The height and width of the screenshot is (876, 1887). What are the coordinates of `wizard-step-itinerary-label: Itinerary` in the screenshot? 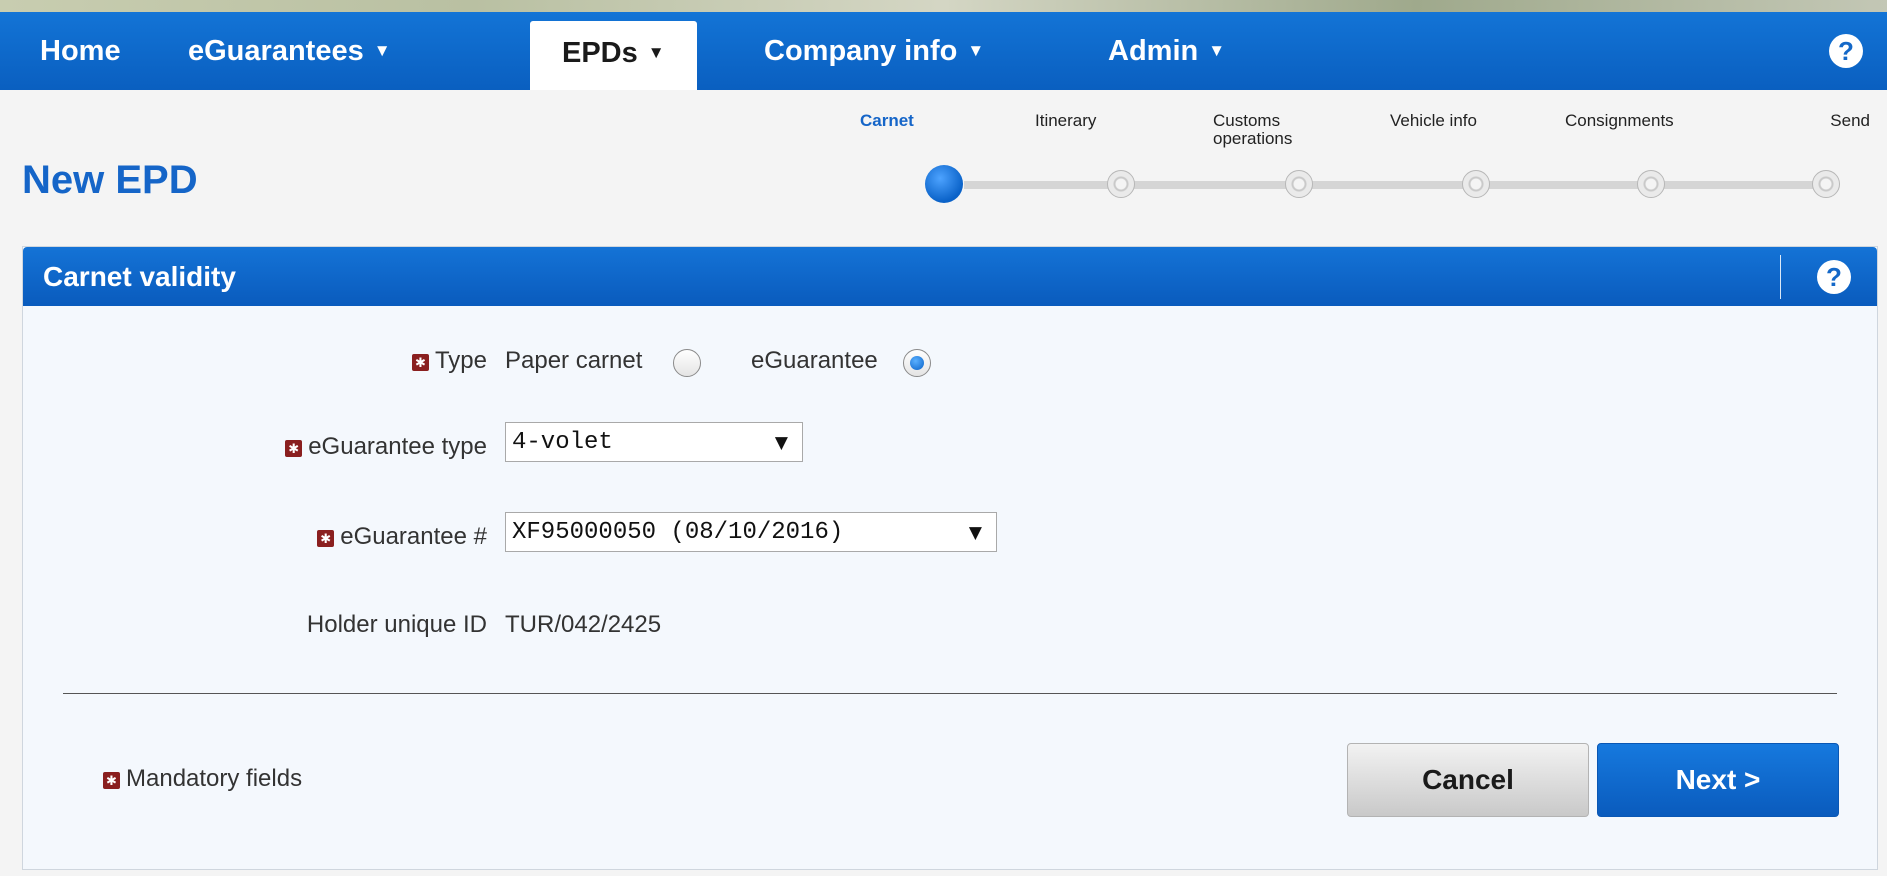 It's located at (1066, 120).